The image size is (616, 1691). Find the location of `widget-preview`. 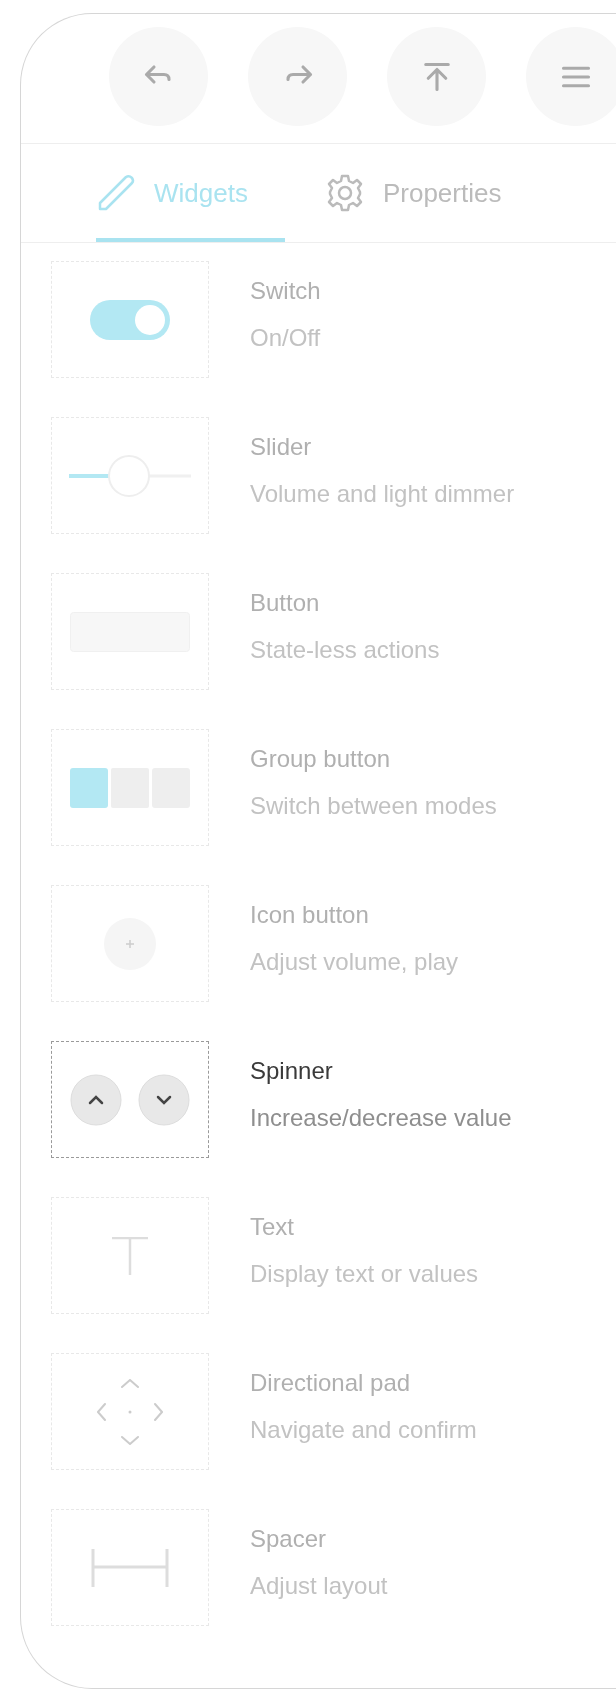

widget-preview is located at coordinates (130, 1099).